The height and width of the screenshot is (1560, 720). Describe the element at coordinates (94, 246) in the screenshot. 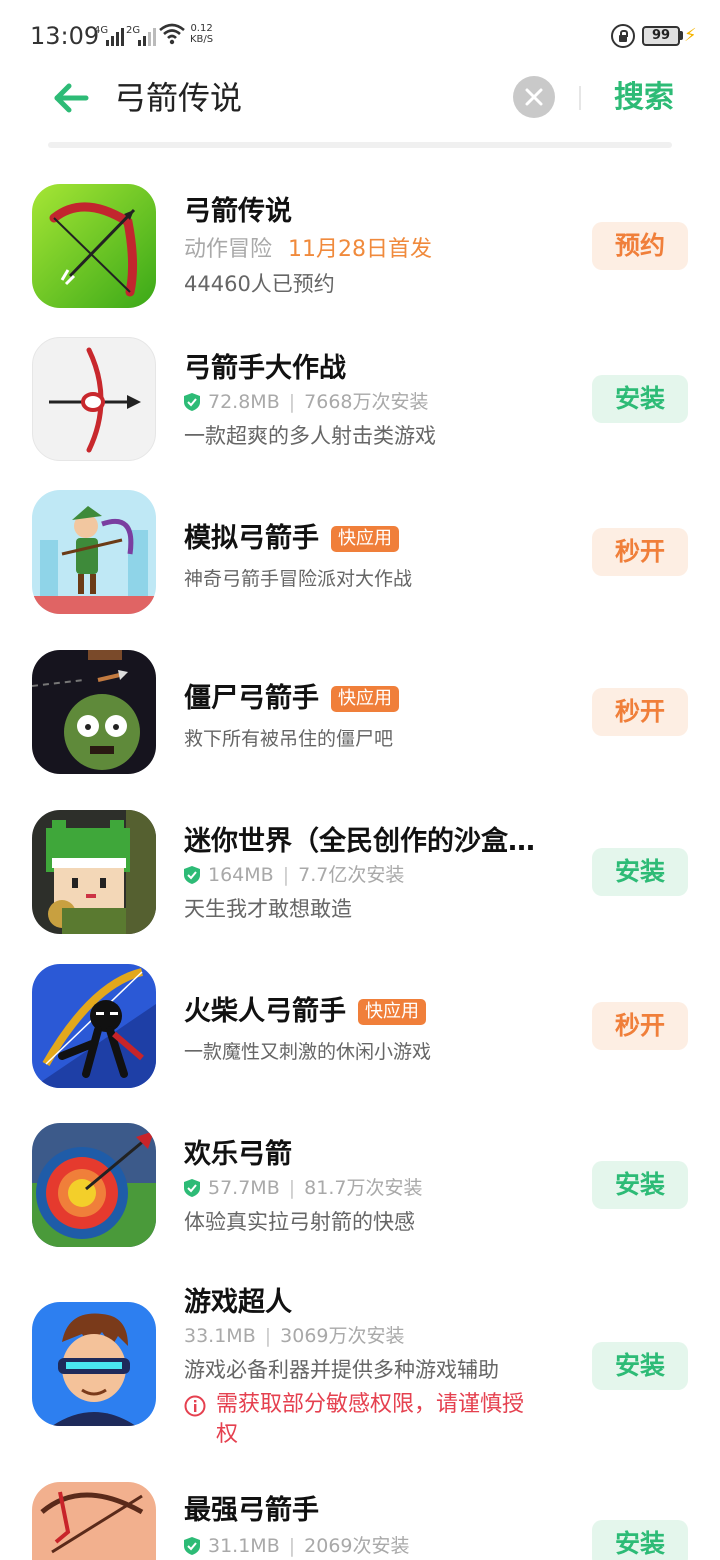

I see `app-icon-gongjian-chuanshuo` at that location.